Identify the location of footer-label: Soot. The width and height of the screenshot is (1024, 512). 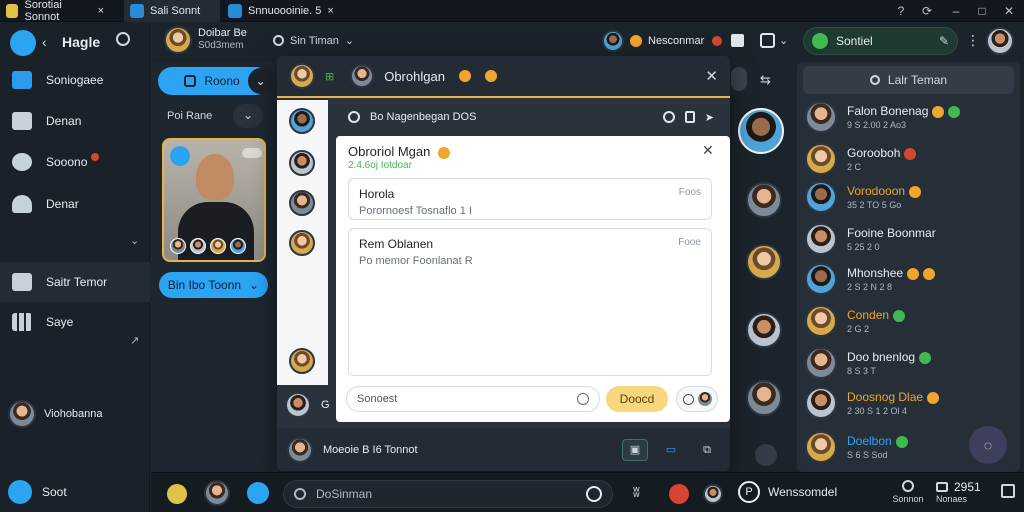
(54, 492).